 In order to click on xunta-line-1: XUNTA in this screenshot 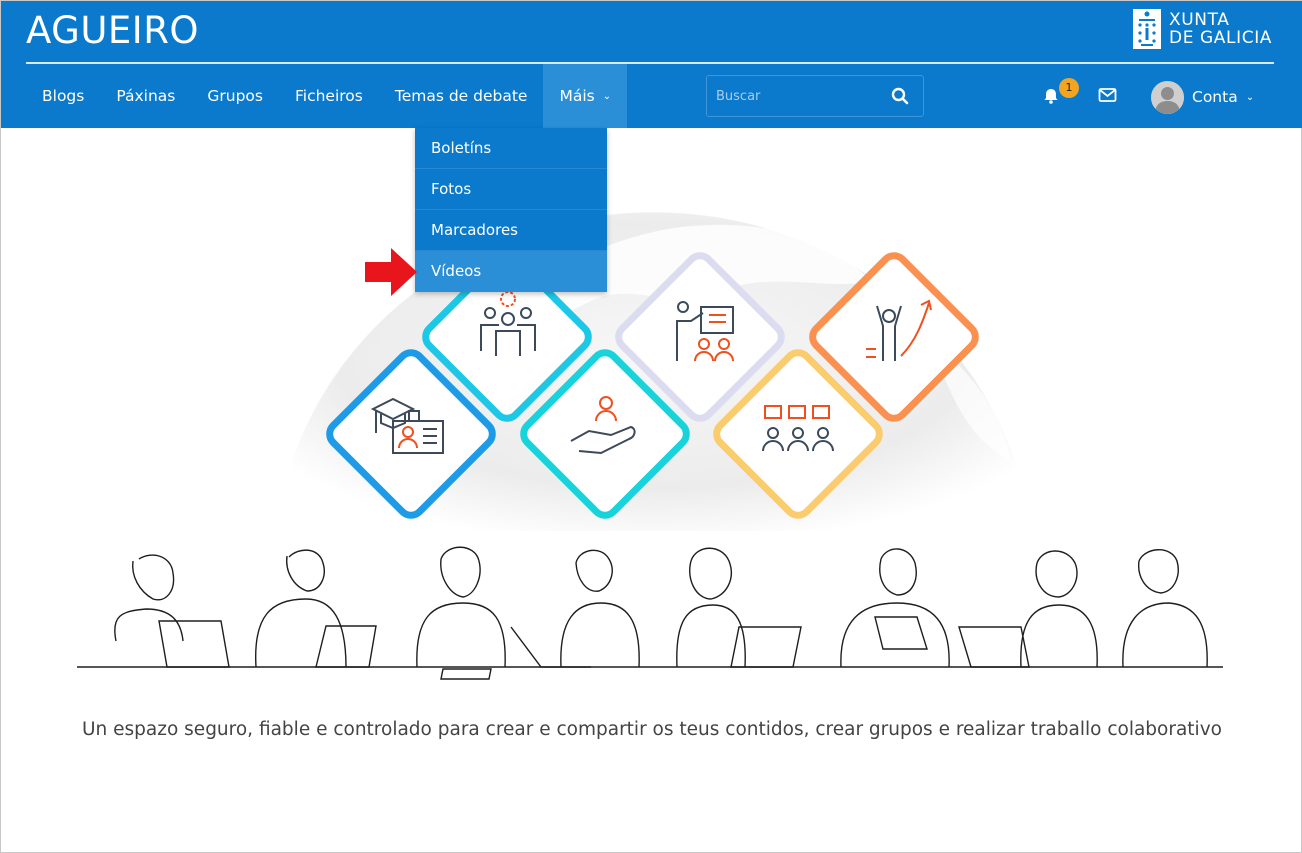, I will do `click(1199, 20)`.